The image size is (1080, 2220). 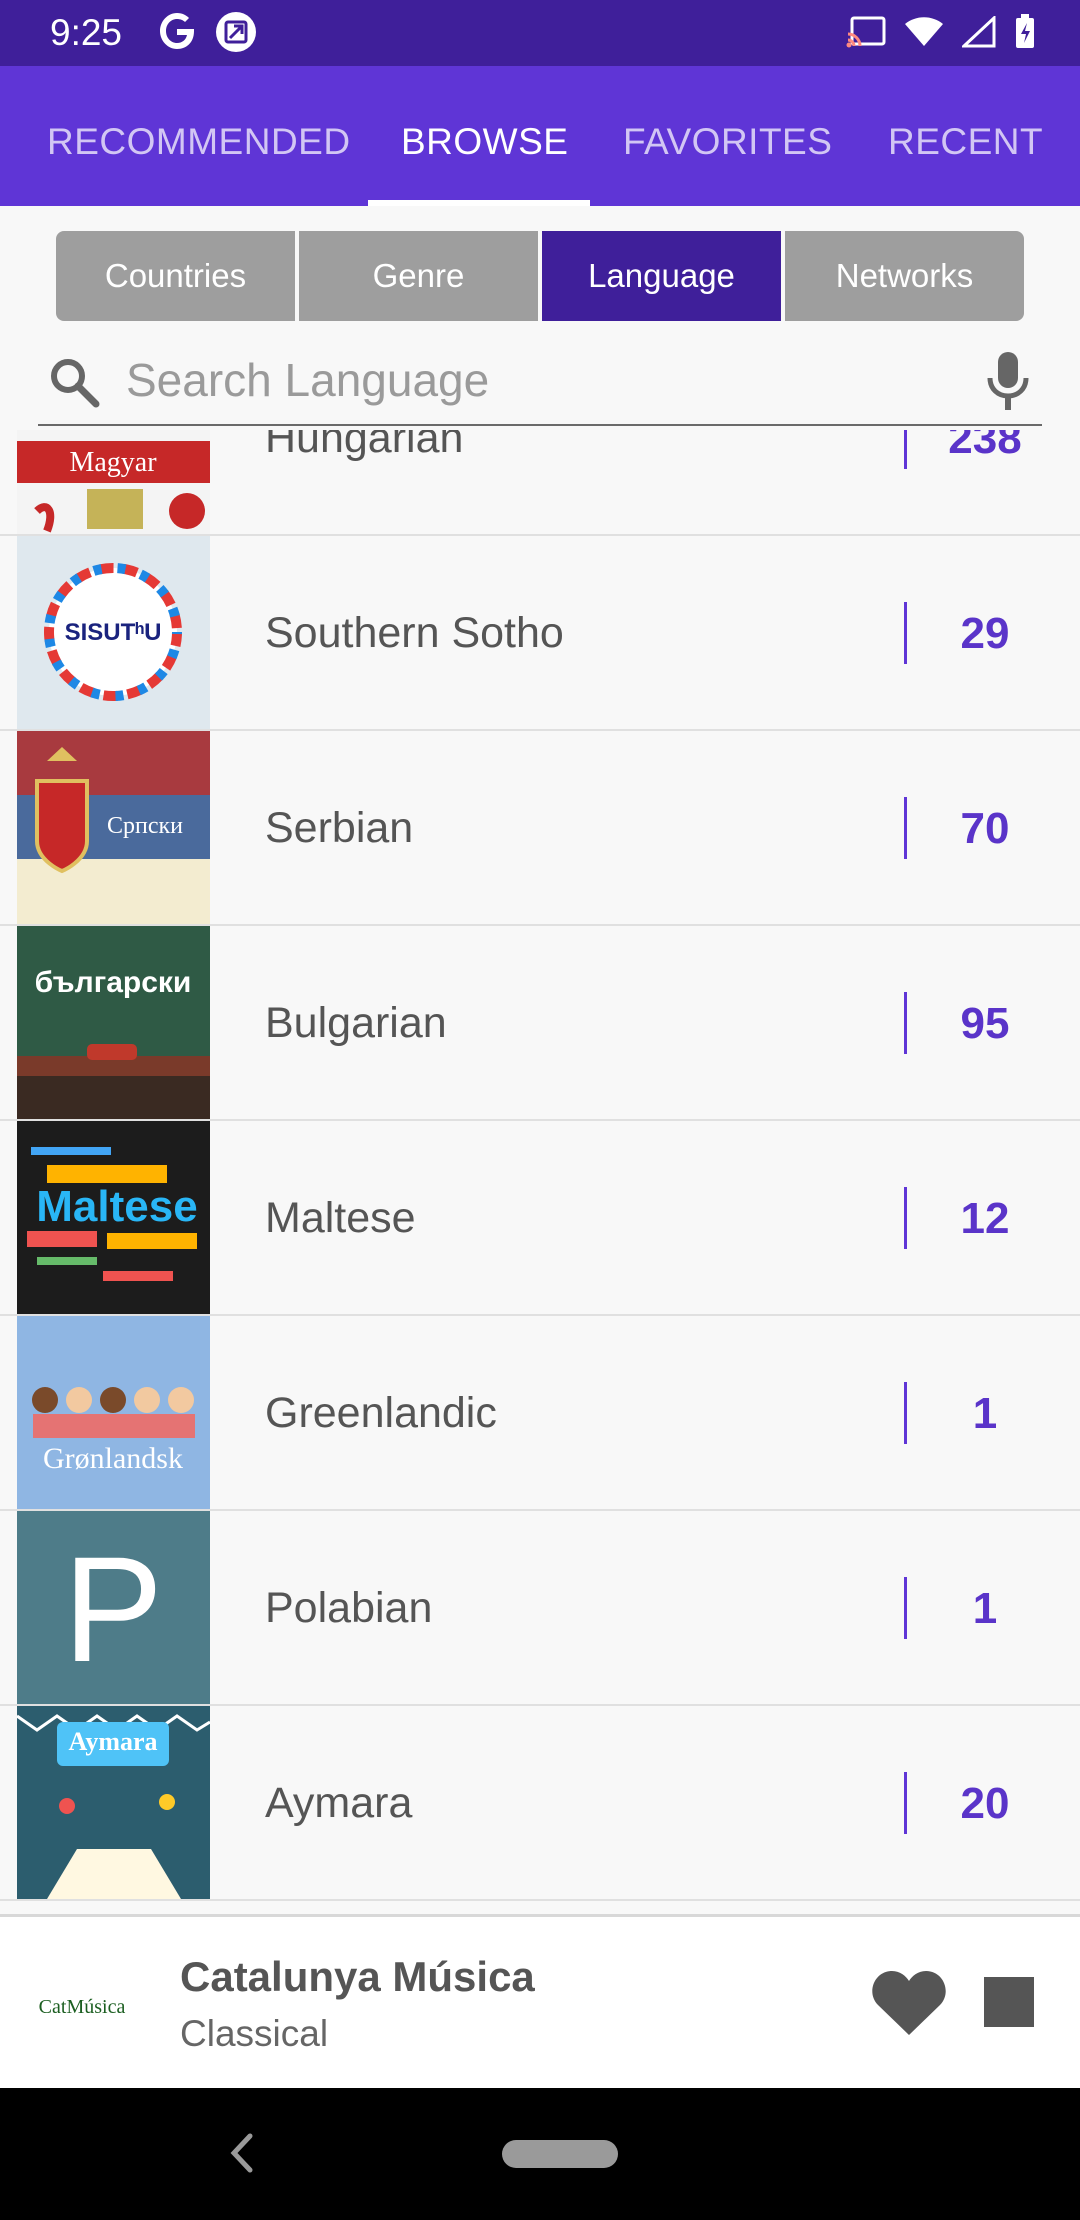 I want to click on microphone-icon, so click(x=1008, y=382).